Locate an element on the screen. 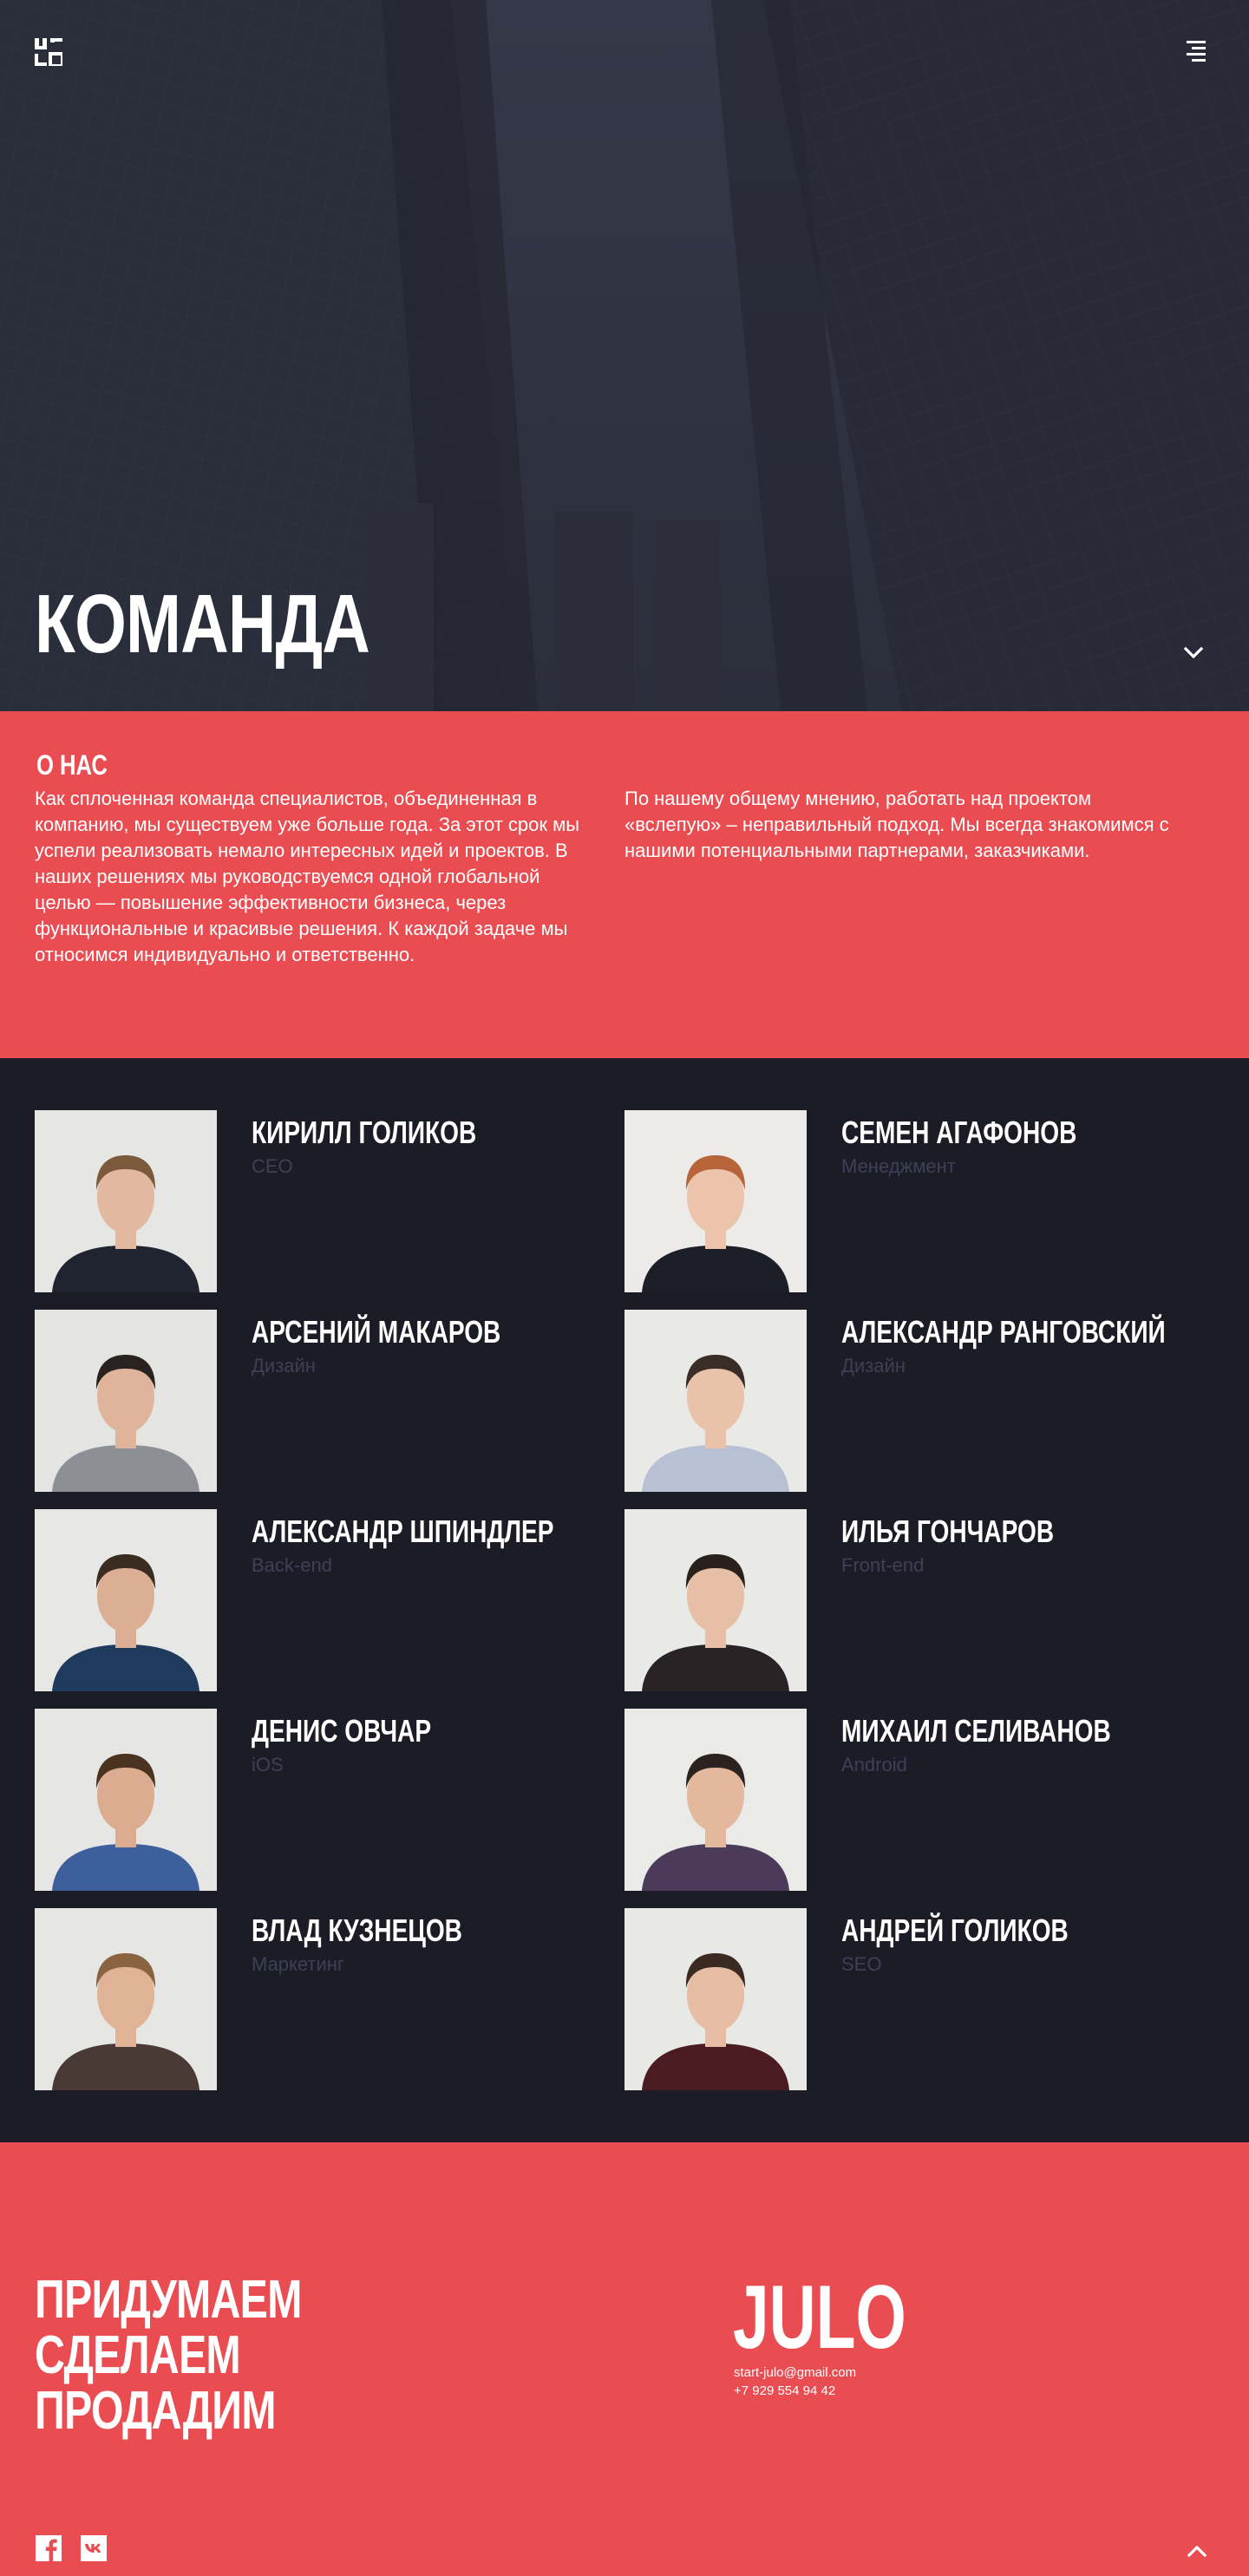 This screenshot has width=1249, height=2576. member-role: Менеджмент is located at coordinates (898, 1165).